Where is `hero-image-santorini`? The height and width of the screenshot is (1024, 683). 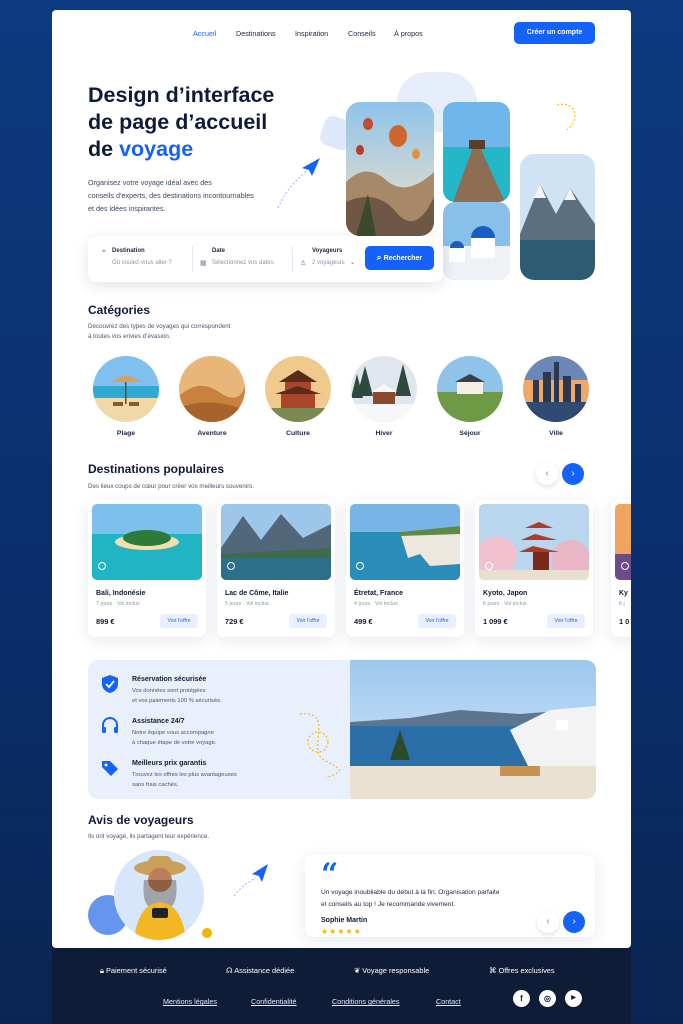
hero-image-santorini is located at coordinates (476, 241).